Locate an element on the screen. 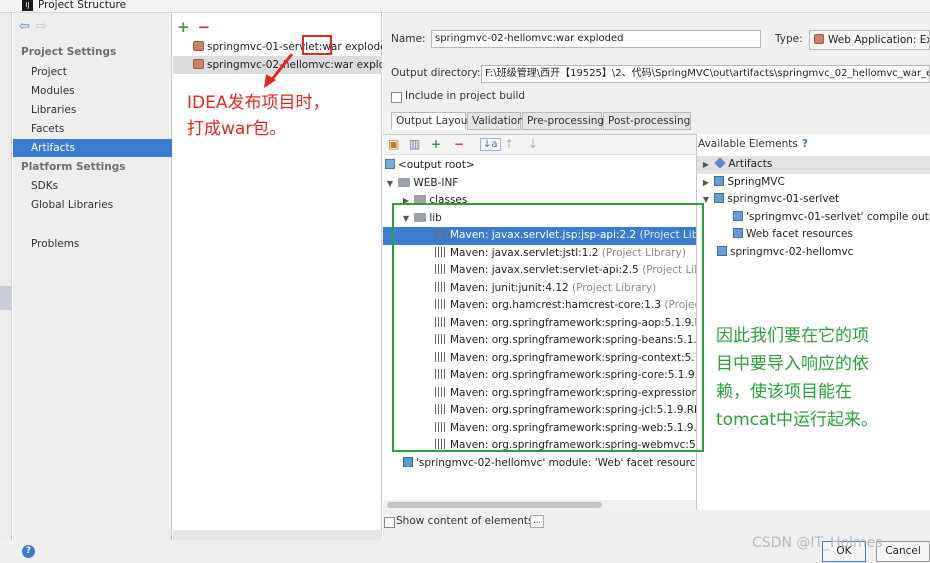 This screenshot has height=563, width=930. tab-post-processing: Post-processing is located at coordinates (647, 121).